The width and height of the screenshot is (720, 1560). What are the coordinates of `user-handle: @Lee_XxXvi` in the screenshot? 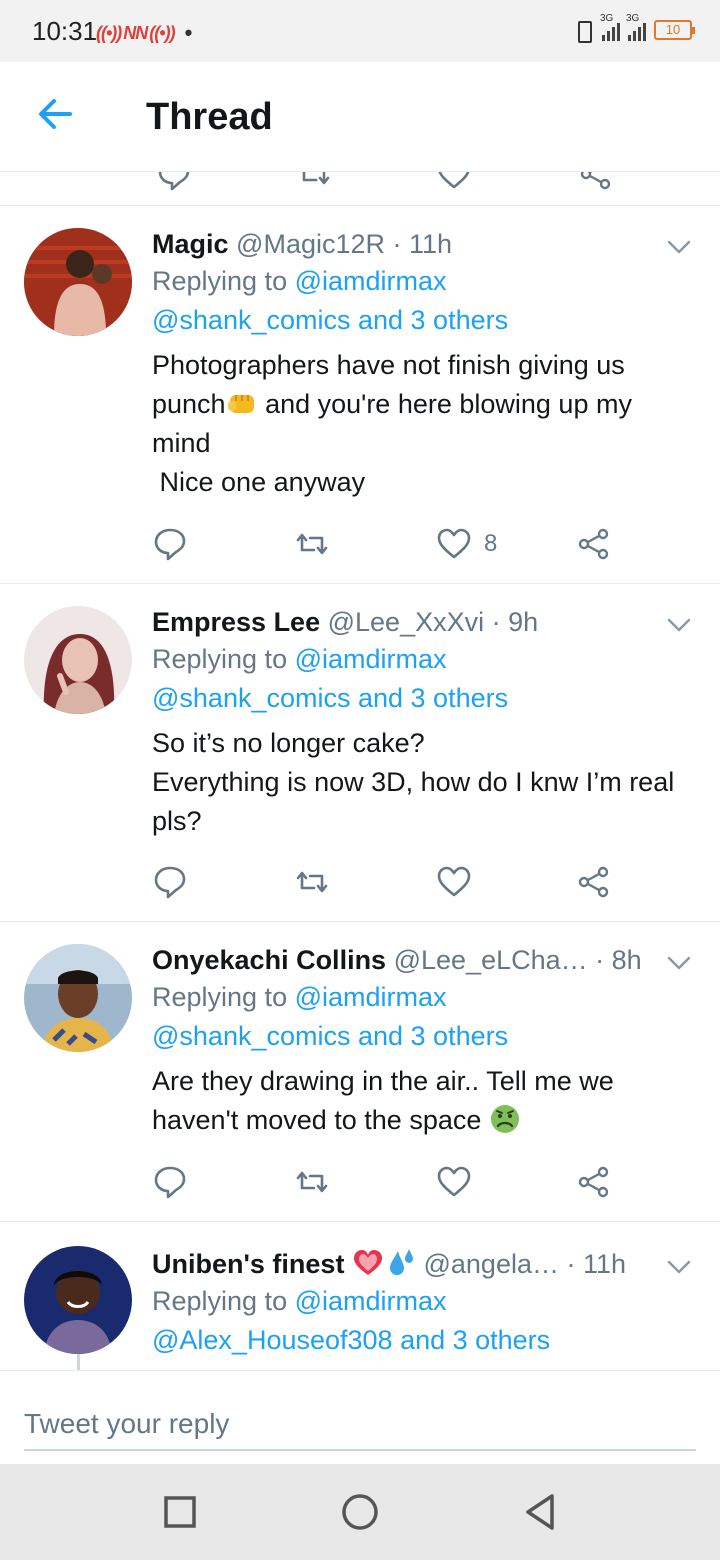 It's located at (406, 622).